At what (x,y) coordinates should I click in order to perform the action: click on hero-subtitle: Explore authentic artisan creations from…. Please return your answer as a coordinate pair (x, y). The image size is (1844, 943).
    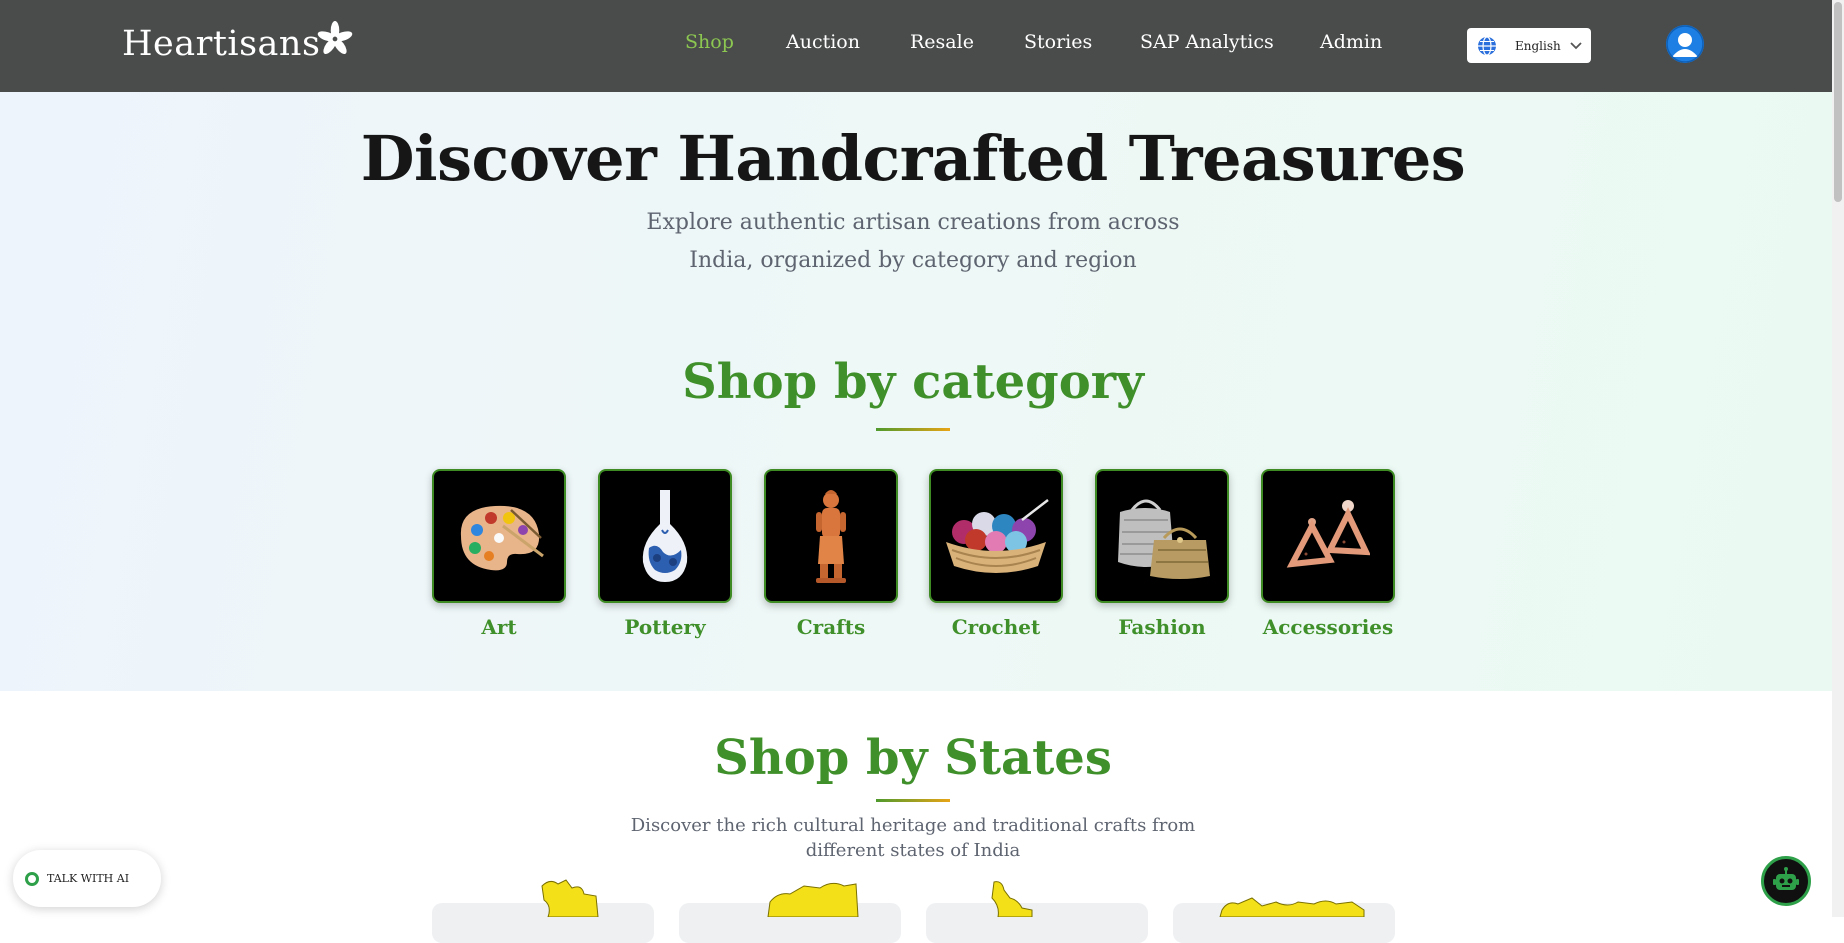
    Looking at the image, I should click on (913, 242).